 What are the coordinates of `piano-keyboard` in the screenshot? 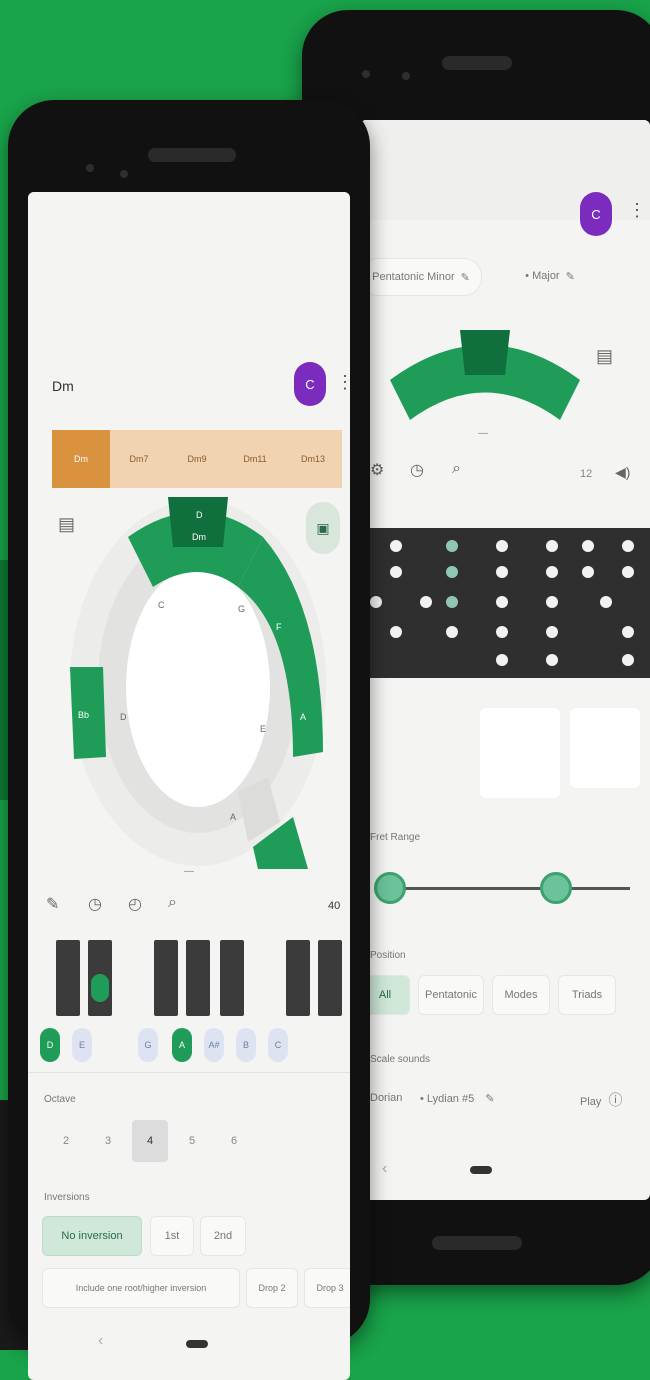 It's located at (189, 980).